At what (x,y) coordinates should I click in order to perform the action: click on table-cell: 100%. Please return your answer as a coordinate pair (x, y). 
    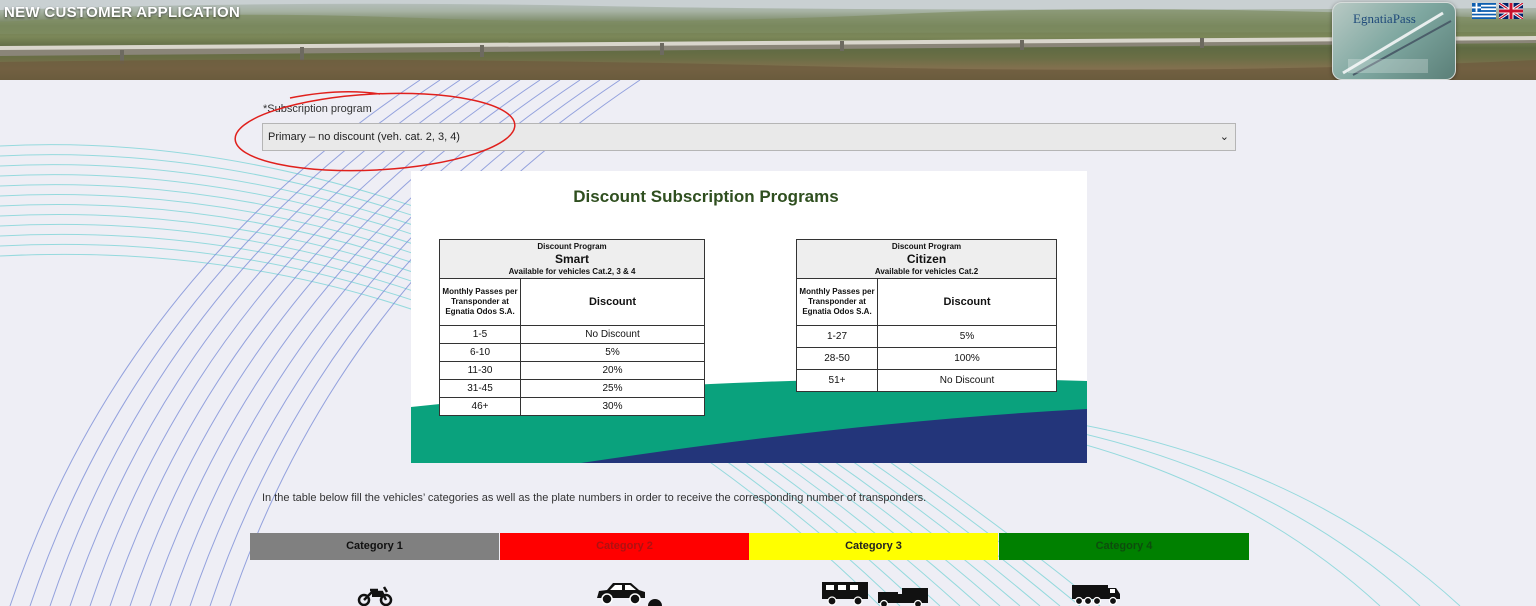
    Looking at the image, I should click on (967, 358).